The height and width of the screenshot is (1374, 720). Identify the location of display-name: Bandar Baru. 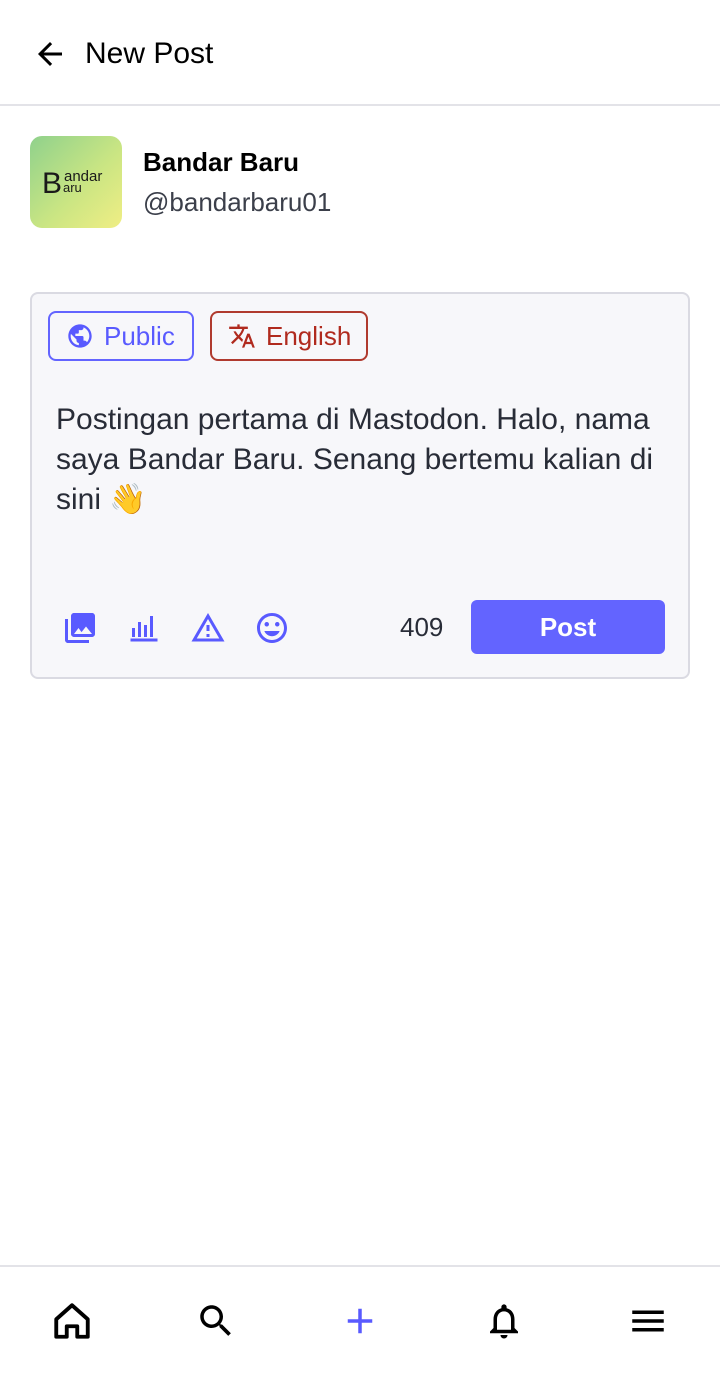
(221, 162).